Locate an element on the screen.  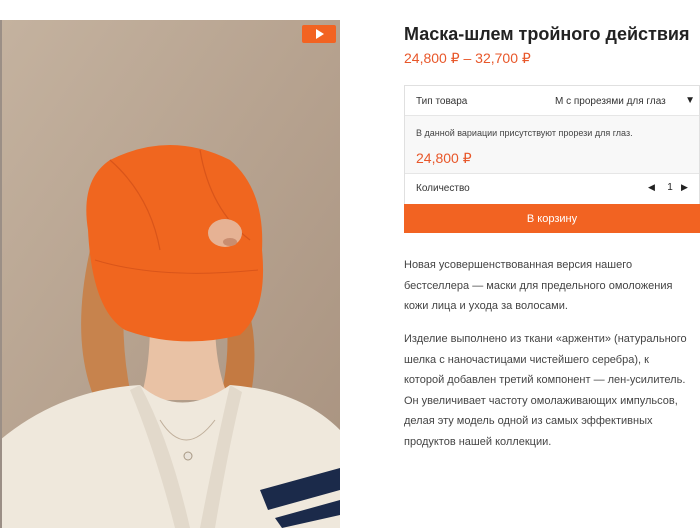
quantity-label: Количество is located at coordinates (443, 188).